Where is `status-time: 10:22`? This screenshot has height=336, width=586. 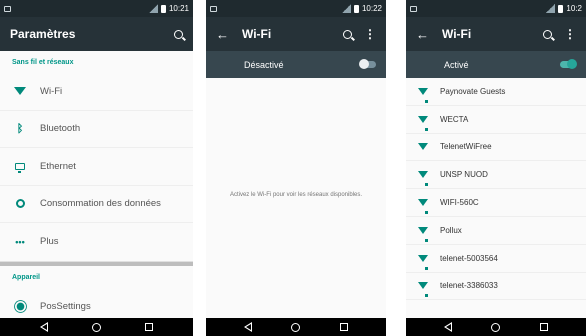
status-time: 10:22 is located at coordinates (371, 8).